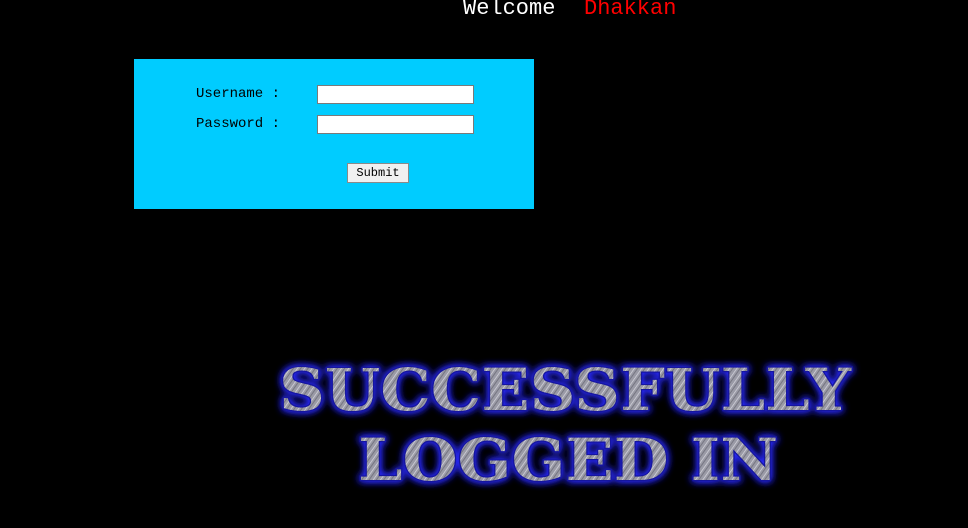 The width and height of the screenshot is (968, 528). I want to click on success-line-1: SUCCESSFULLY, so click(565, 390).